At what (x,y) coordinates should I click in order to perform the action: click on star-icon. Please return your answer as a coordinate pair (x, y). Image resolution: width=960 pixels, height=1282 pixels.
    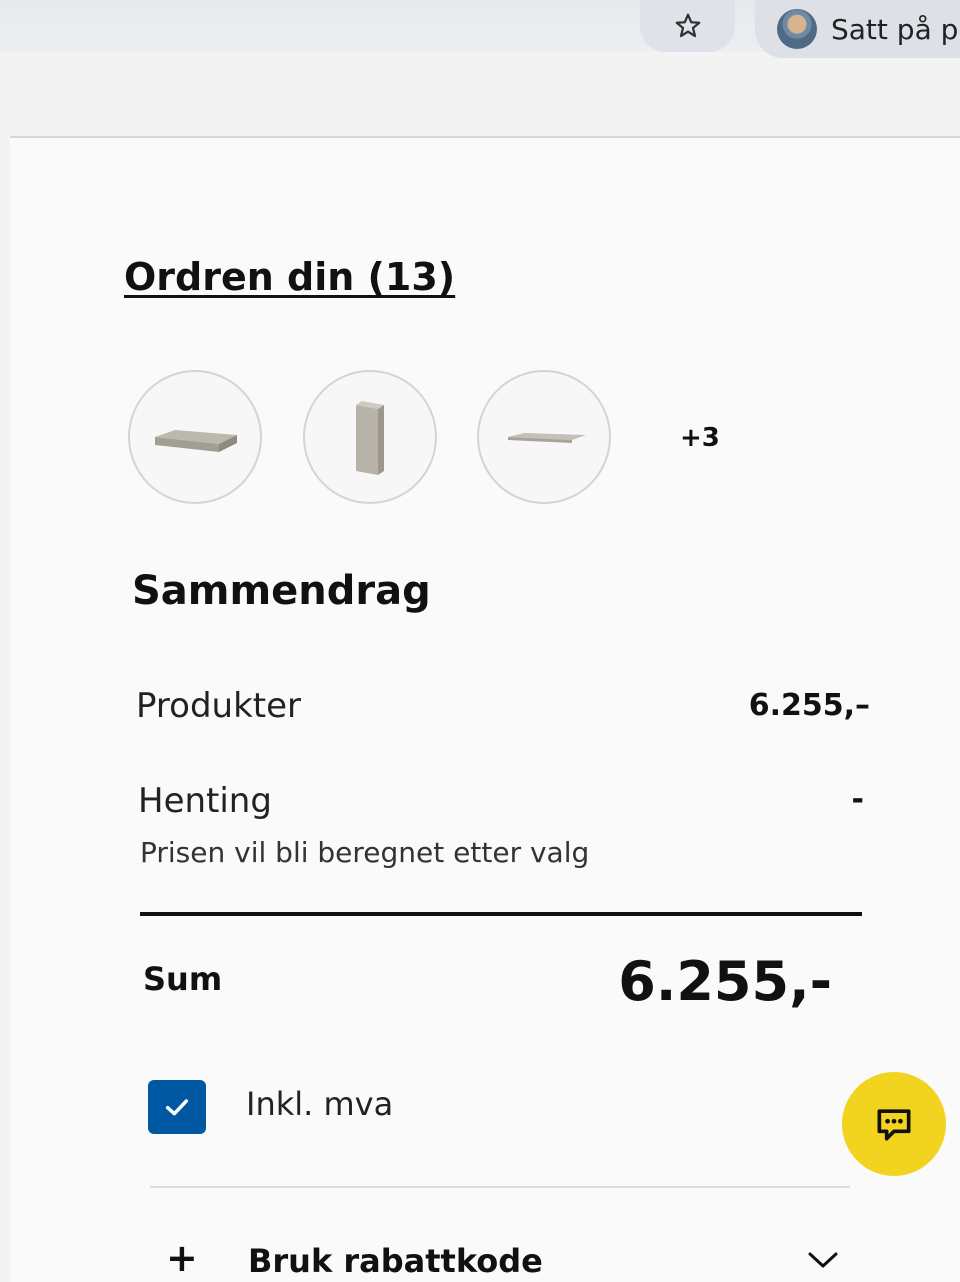
    Looking at the image, I should click on (687, 25).